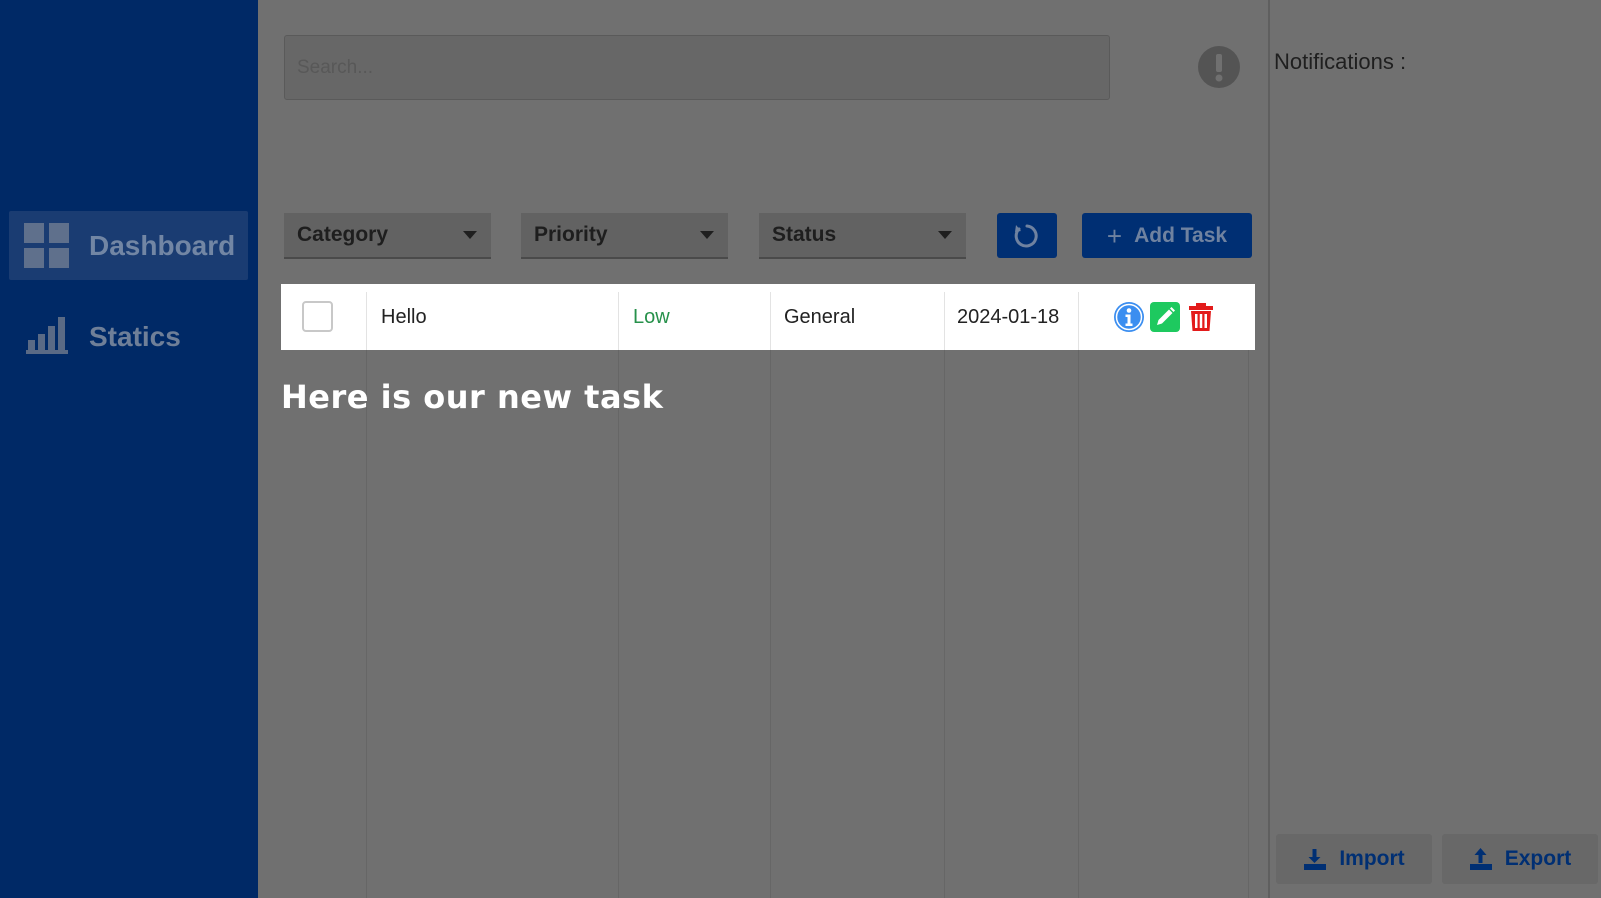 Image resolution: width=1601 pixels, height=898 pixels. What do you see at coordinates (862, 236) in the screenshot?
I see `status-dropdown: Status` at bounding box center [862, 236].